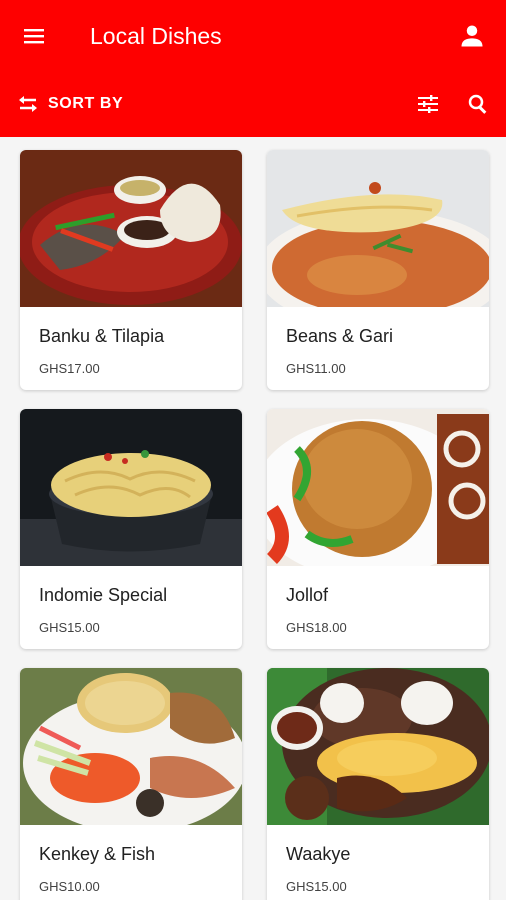 Image resolution: width=506 pixels, height=900 pixels. What do you see at coordinates (69, 368) in the screenshot?
I see `dish-price: GHS17.00` at bounding box center [69, 368].